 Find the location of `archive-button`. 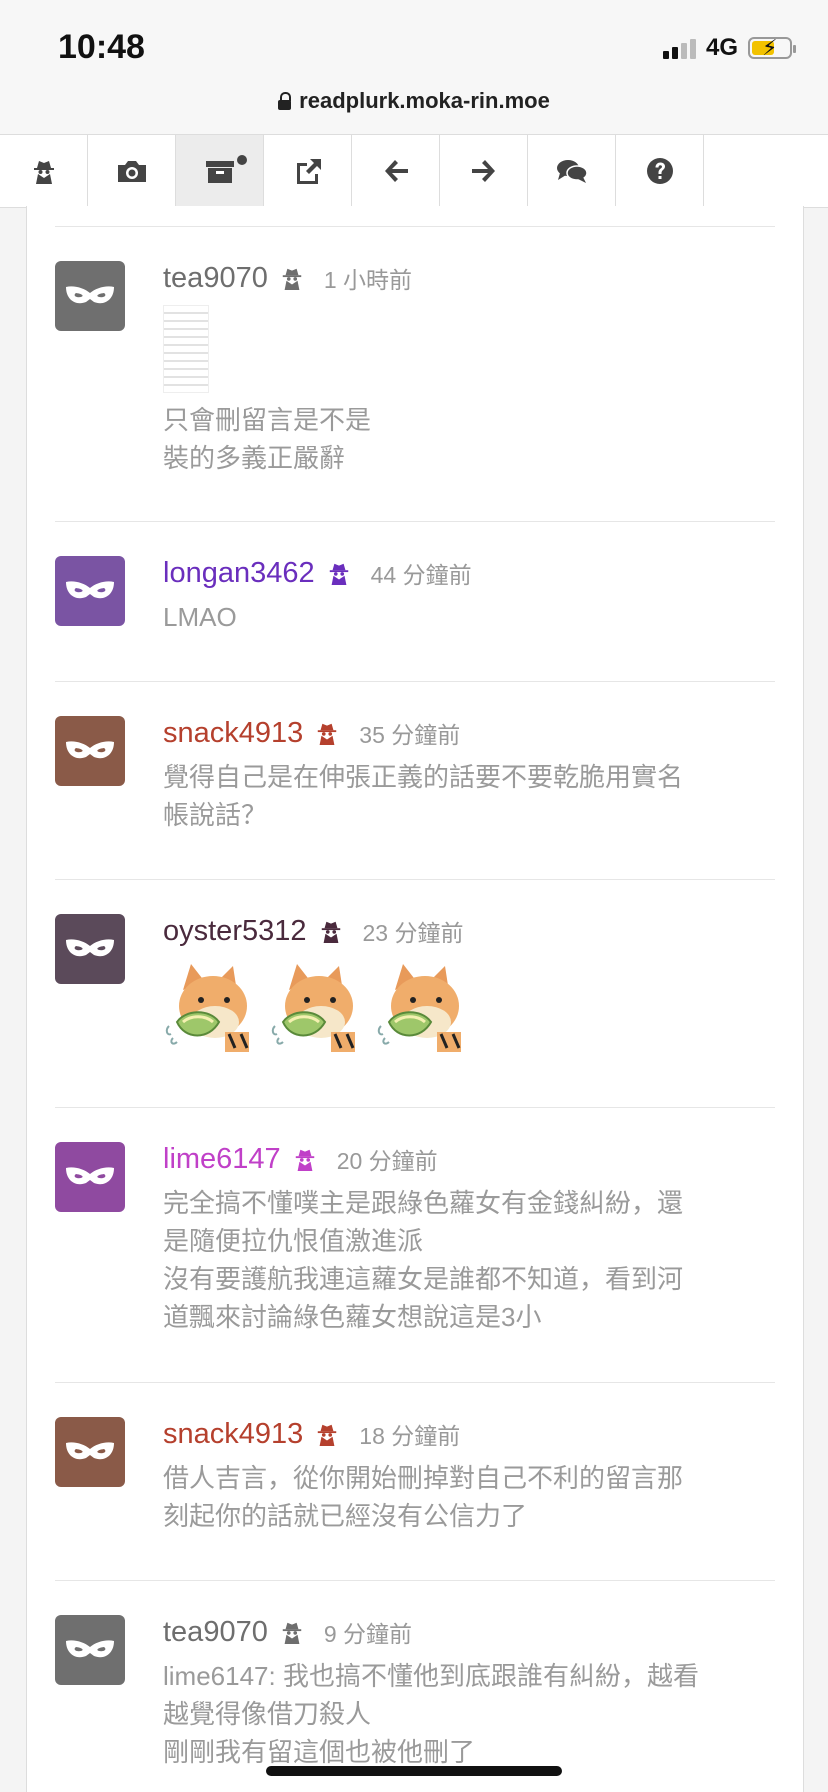

archive-button is located at coordinates (220, 171).